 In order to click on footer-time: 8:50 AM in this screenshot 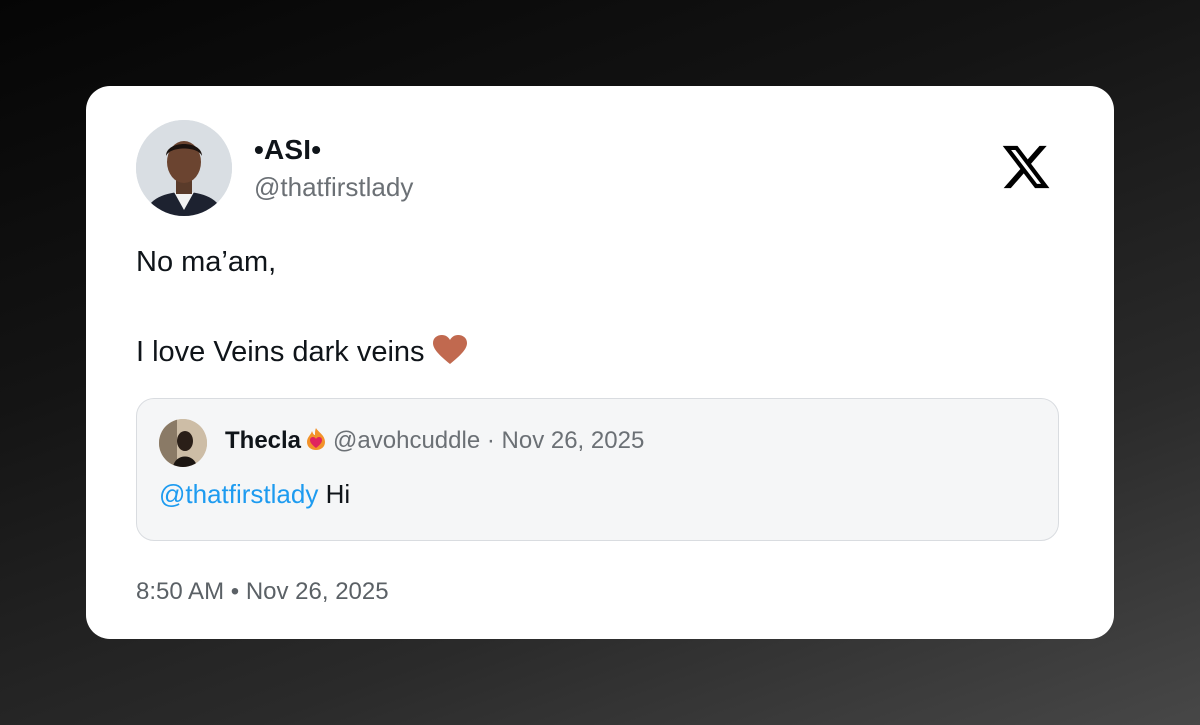, I will do `click(180, 591)`.